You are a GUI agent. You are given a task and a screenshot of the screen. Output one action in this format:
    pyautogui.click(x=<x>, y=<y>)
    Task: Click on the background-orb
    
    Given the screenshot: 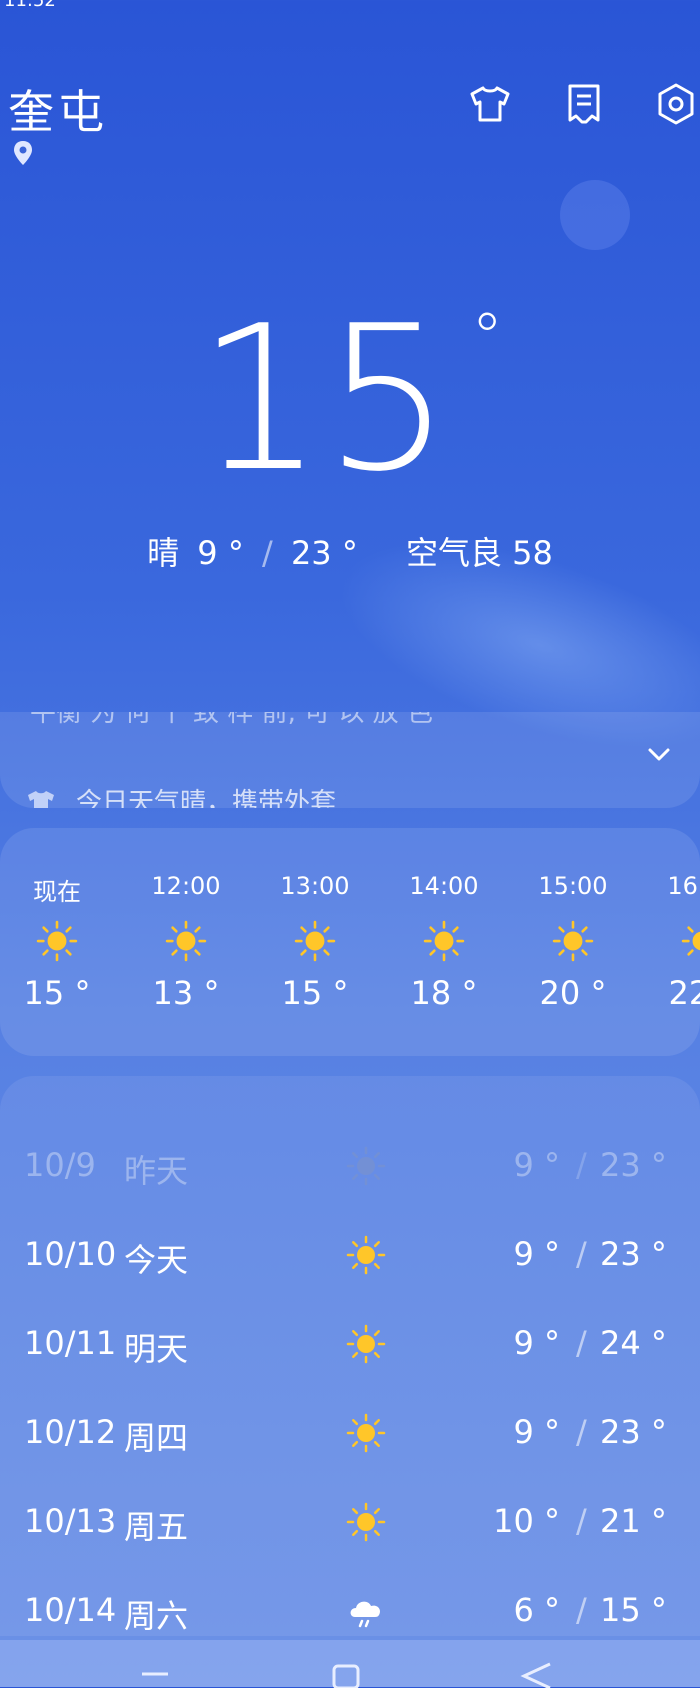 What is the action you would take?
    pyautogui.click(x=595, y=215)
    